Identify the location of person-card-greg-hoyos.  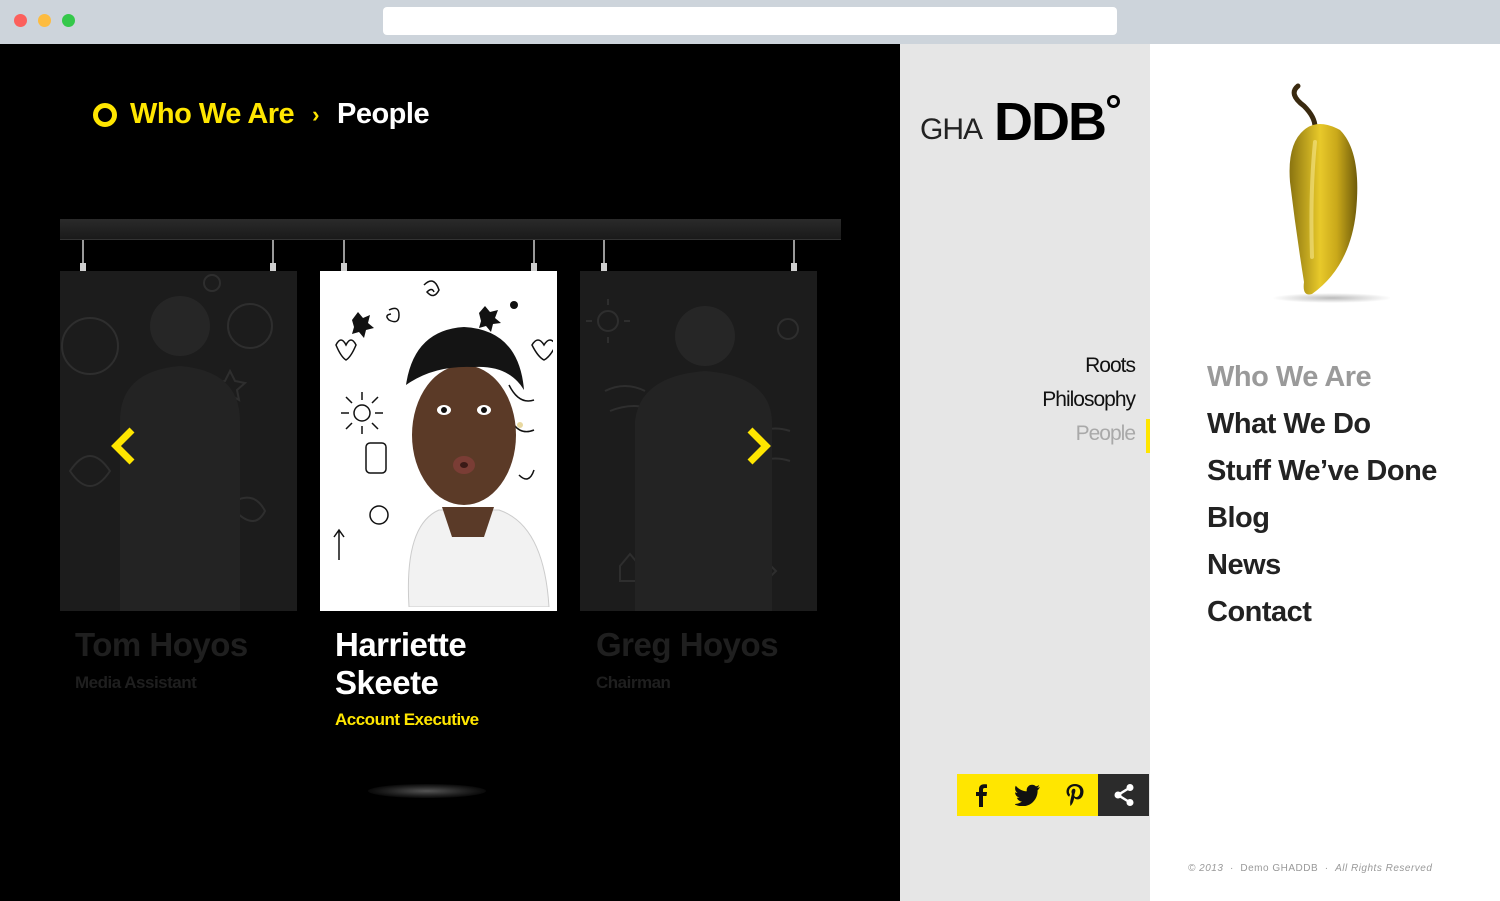
(698, 441).